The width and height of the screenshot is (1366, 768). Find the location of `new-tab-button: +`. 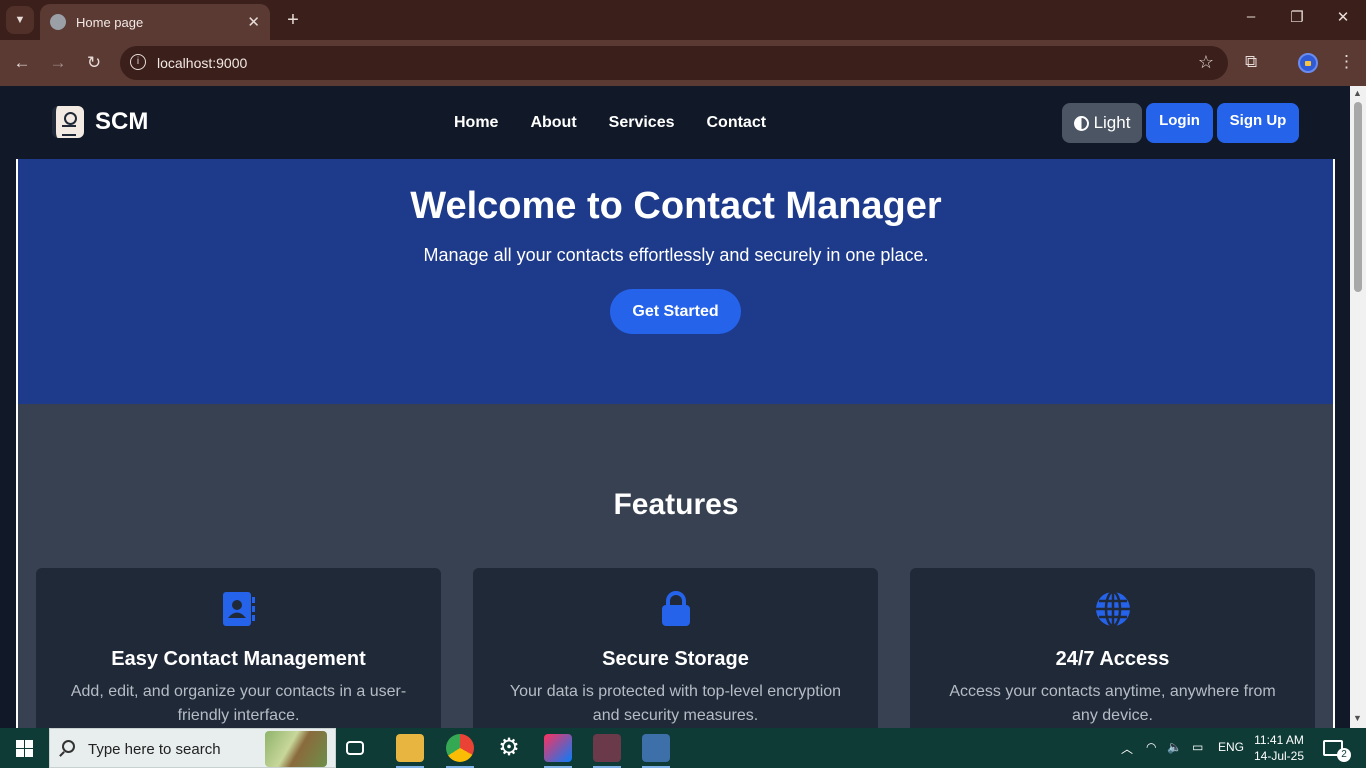

new-tab-button: + is located at coordinates (293, 20).